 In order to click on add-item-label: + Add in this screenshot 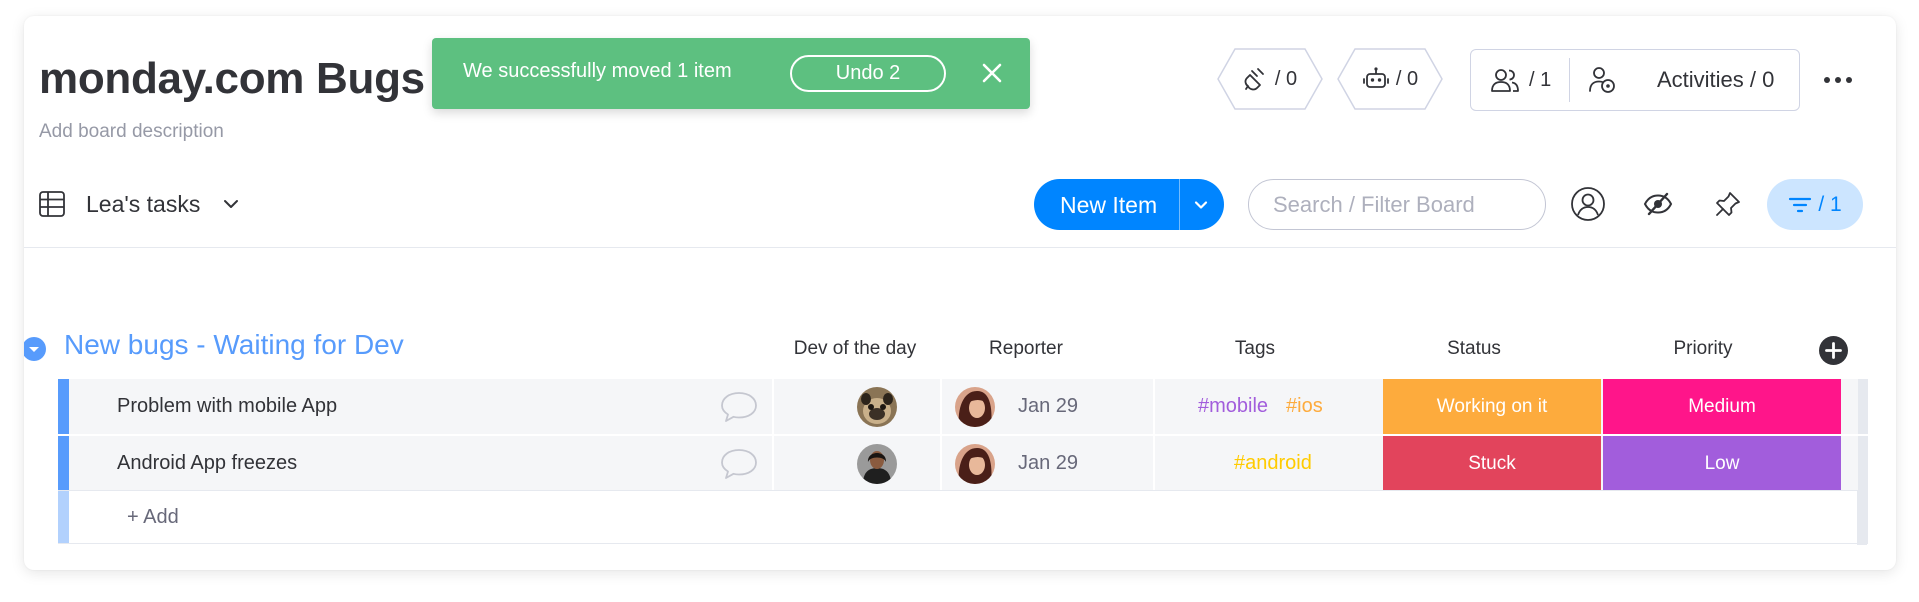, I will do `click(153, 517)`.